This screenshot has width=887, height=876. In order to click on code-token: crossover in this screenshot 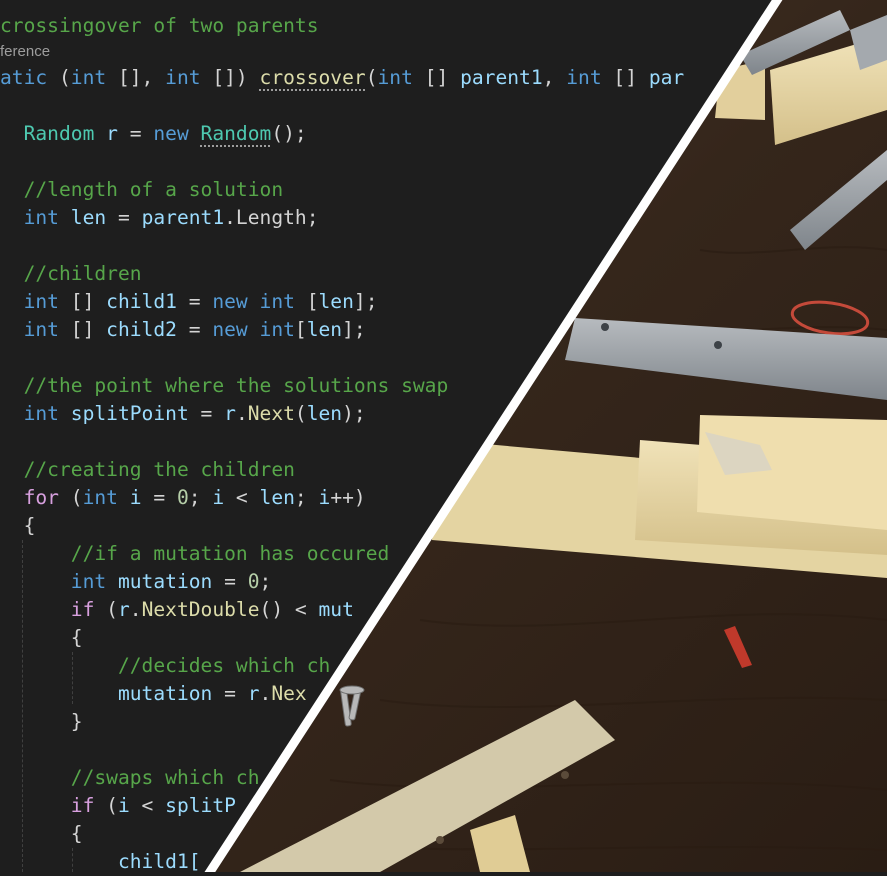, I will do `click(313, 77)`.